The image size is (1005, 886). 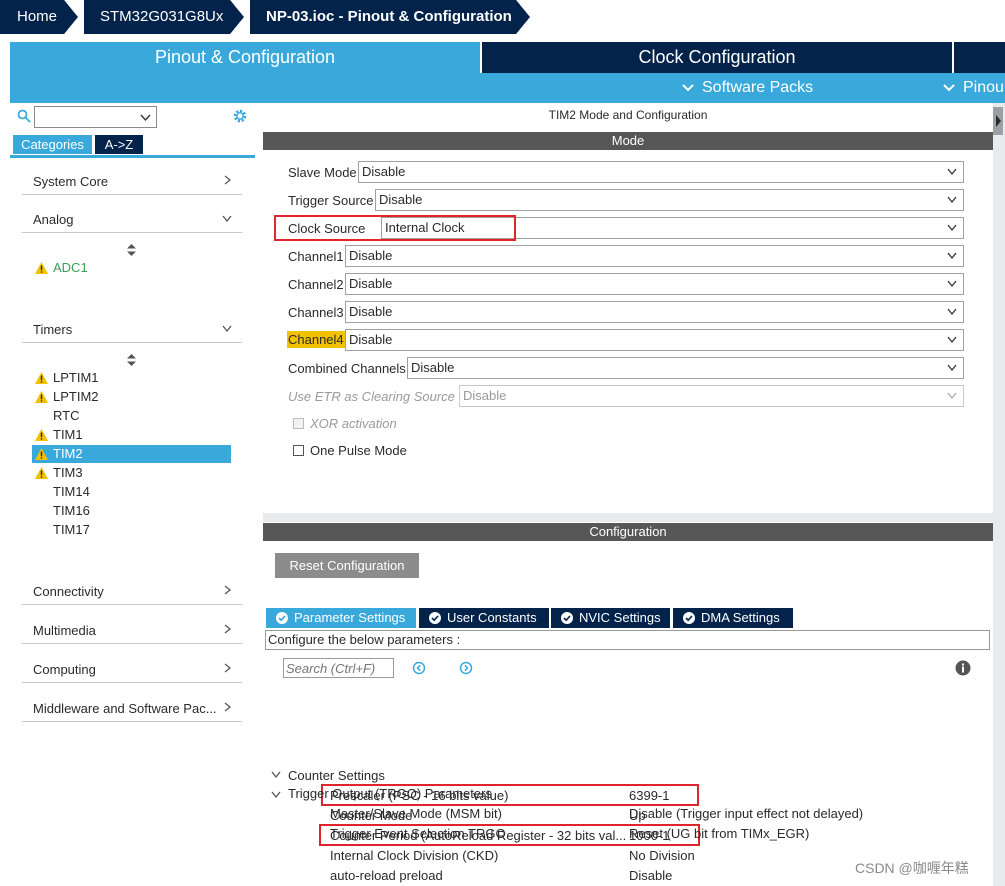 What do you see at coordinates (132, 671) in the screenshot?
I see `category-computing: Computing` at bounding box center [132, 671].